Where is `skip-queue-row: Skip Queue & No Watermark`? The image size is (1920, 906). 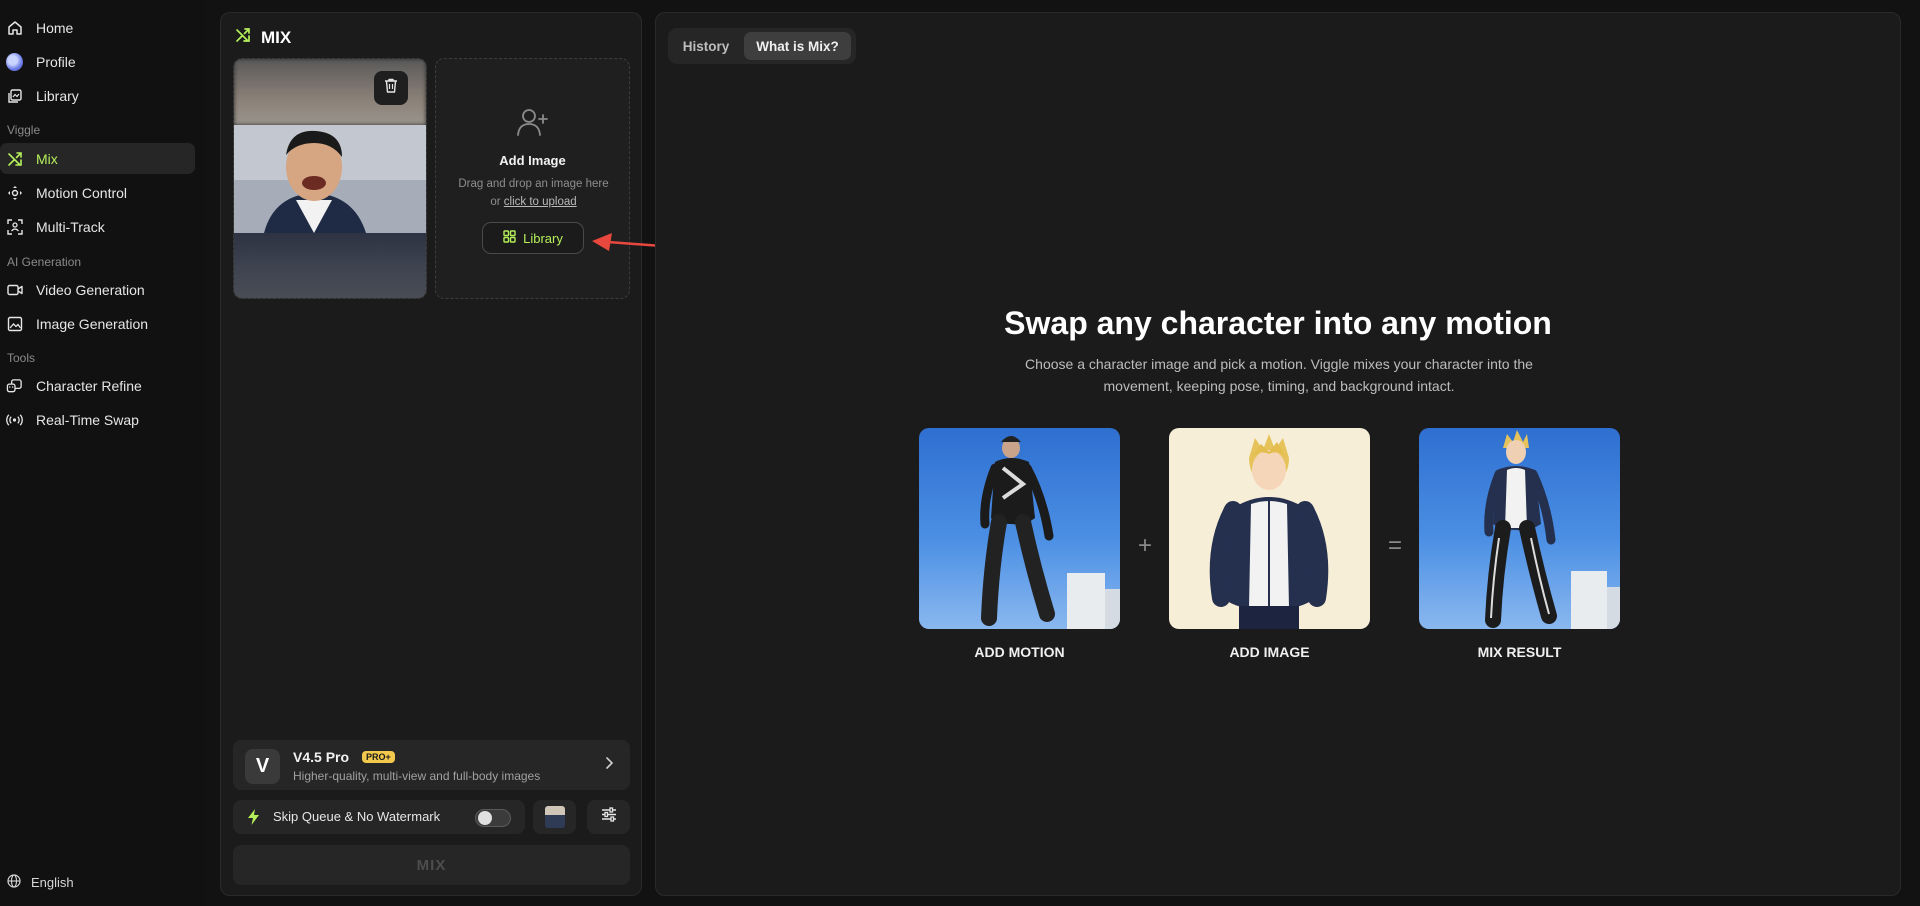
skip-queue-row: Skip Queue & No Watermark is located at coordinates (379, 817).